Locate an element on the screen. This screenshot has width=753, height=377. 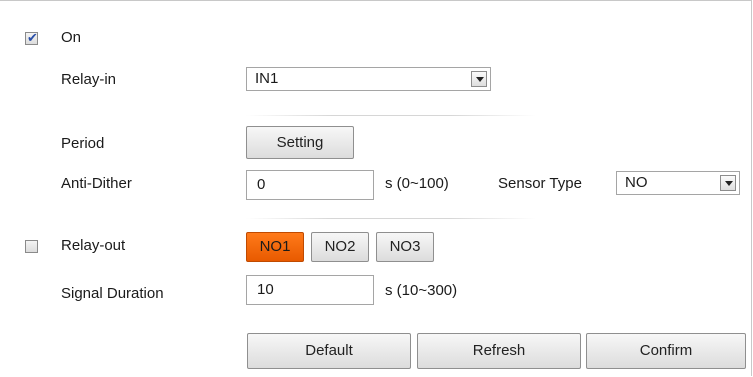
relay-out-no2-button: NO2 is located at coordinates (340, 247).